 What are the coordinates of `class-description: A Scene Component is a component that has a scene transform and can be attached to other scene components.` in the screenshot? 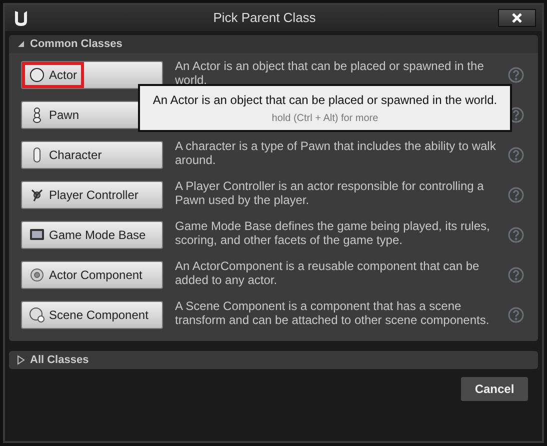 It's located at (332, 313).